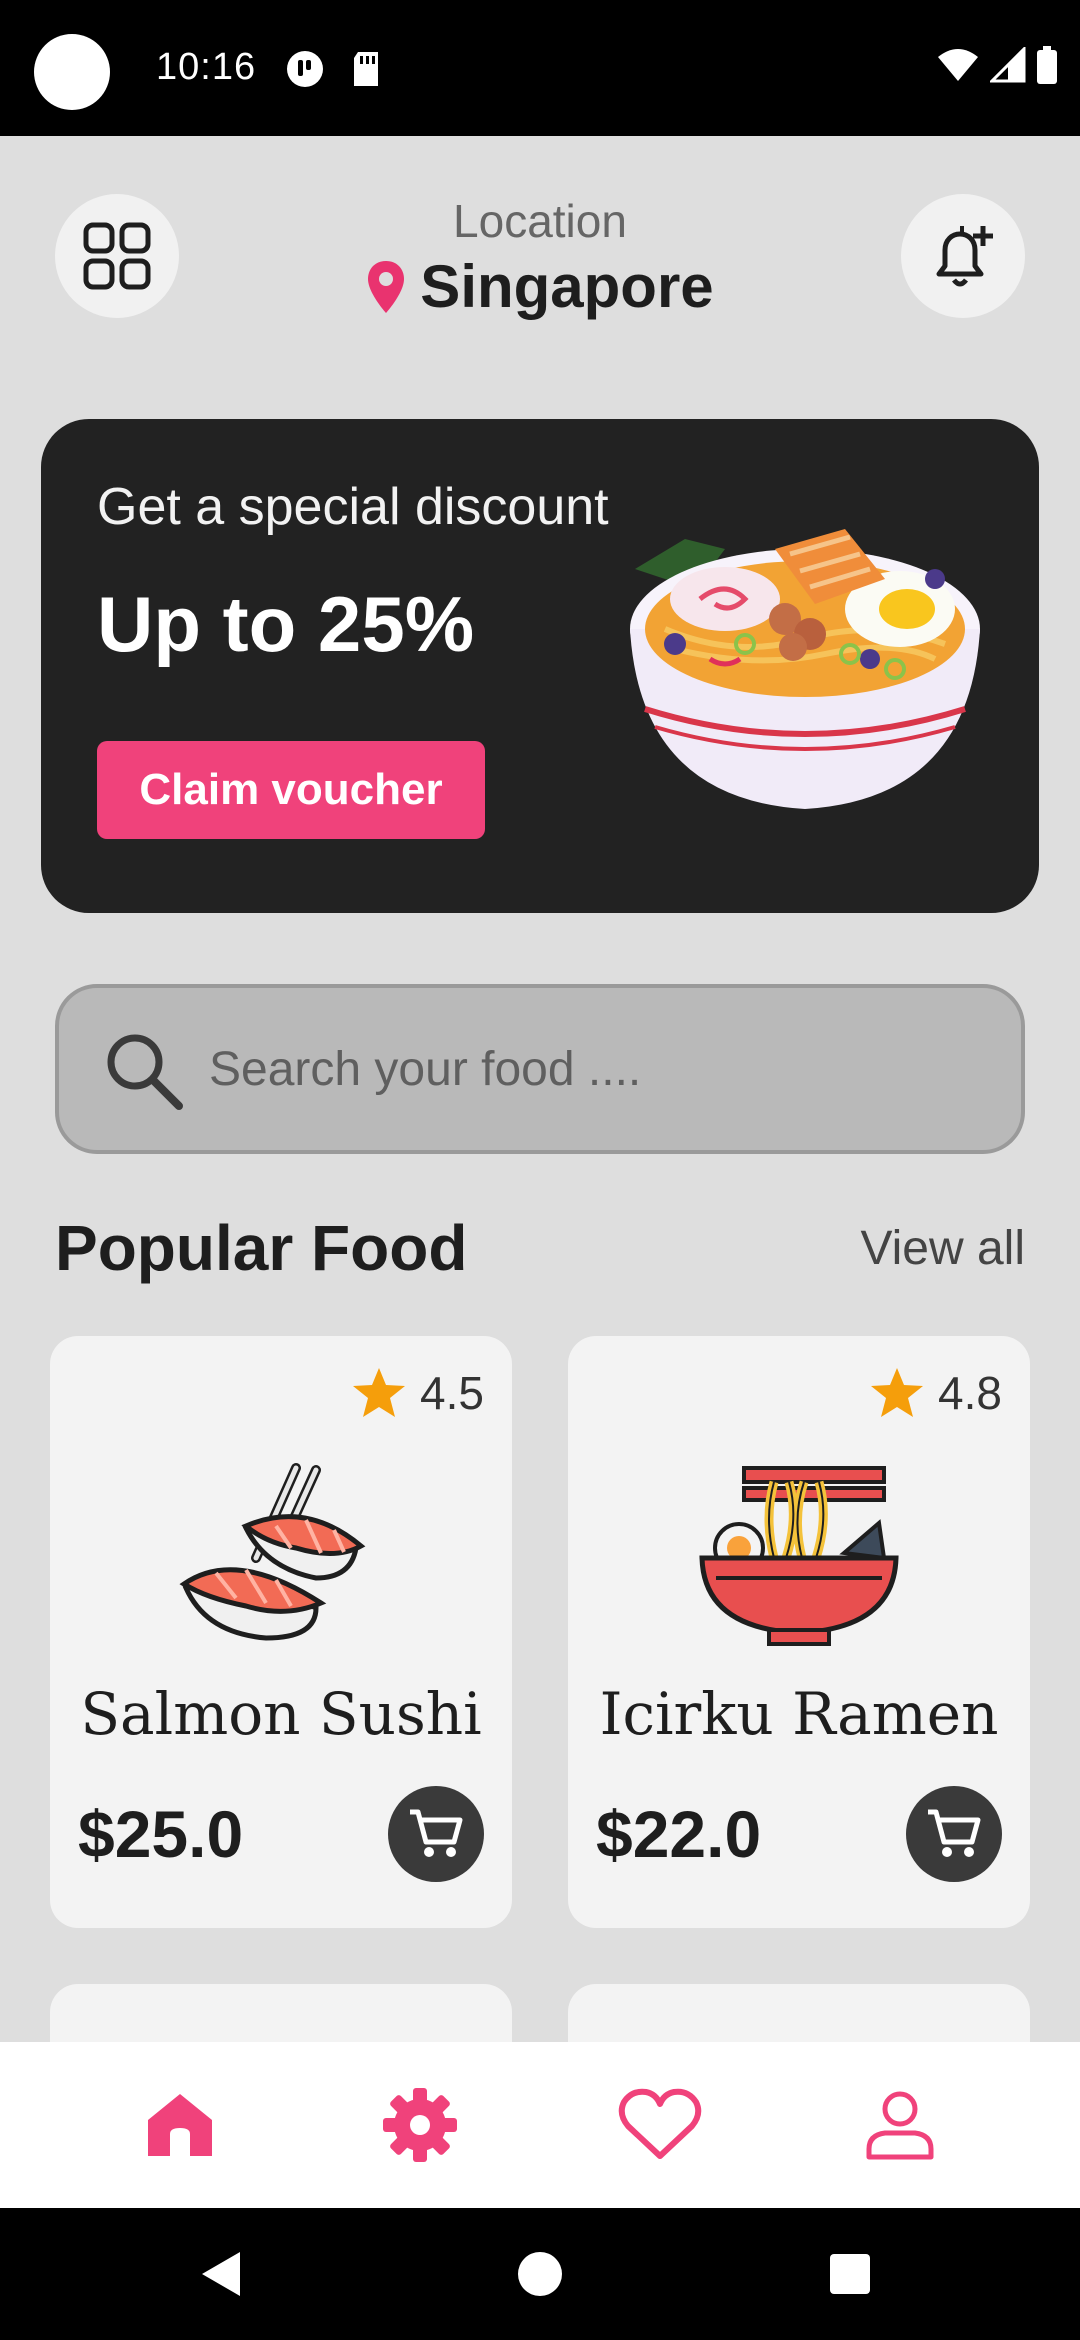 The width and height of the screenshot is (1080, 2340). Describe the element at coordinates (958, 65) in the screenshot. I see `wifi-icon` at that location.